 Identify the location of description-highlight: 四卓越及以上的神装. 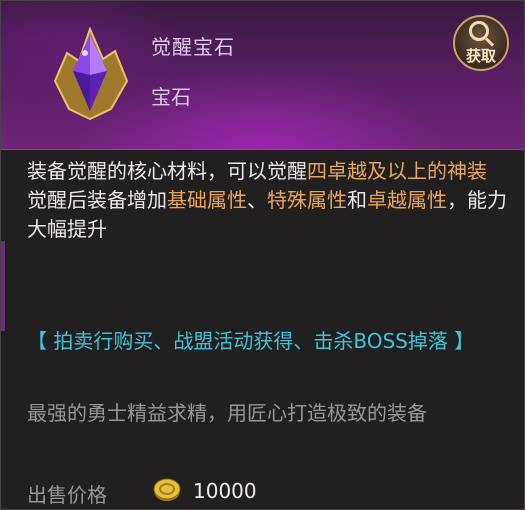
(397, 171).